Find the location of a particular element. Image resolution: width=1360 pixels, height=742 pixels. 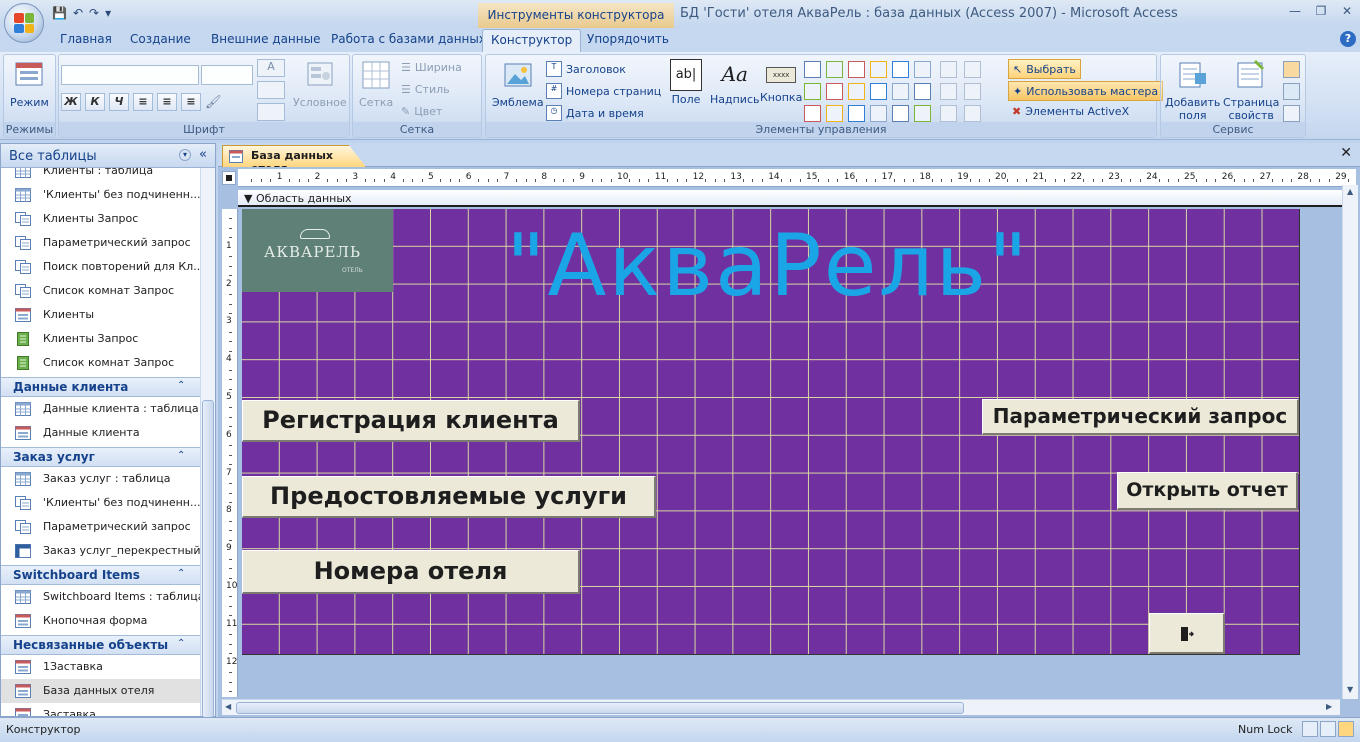

line-color-button: ✎ Цвет is located at coordinates (421, 111).